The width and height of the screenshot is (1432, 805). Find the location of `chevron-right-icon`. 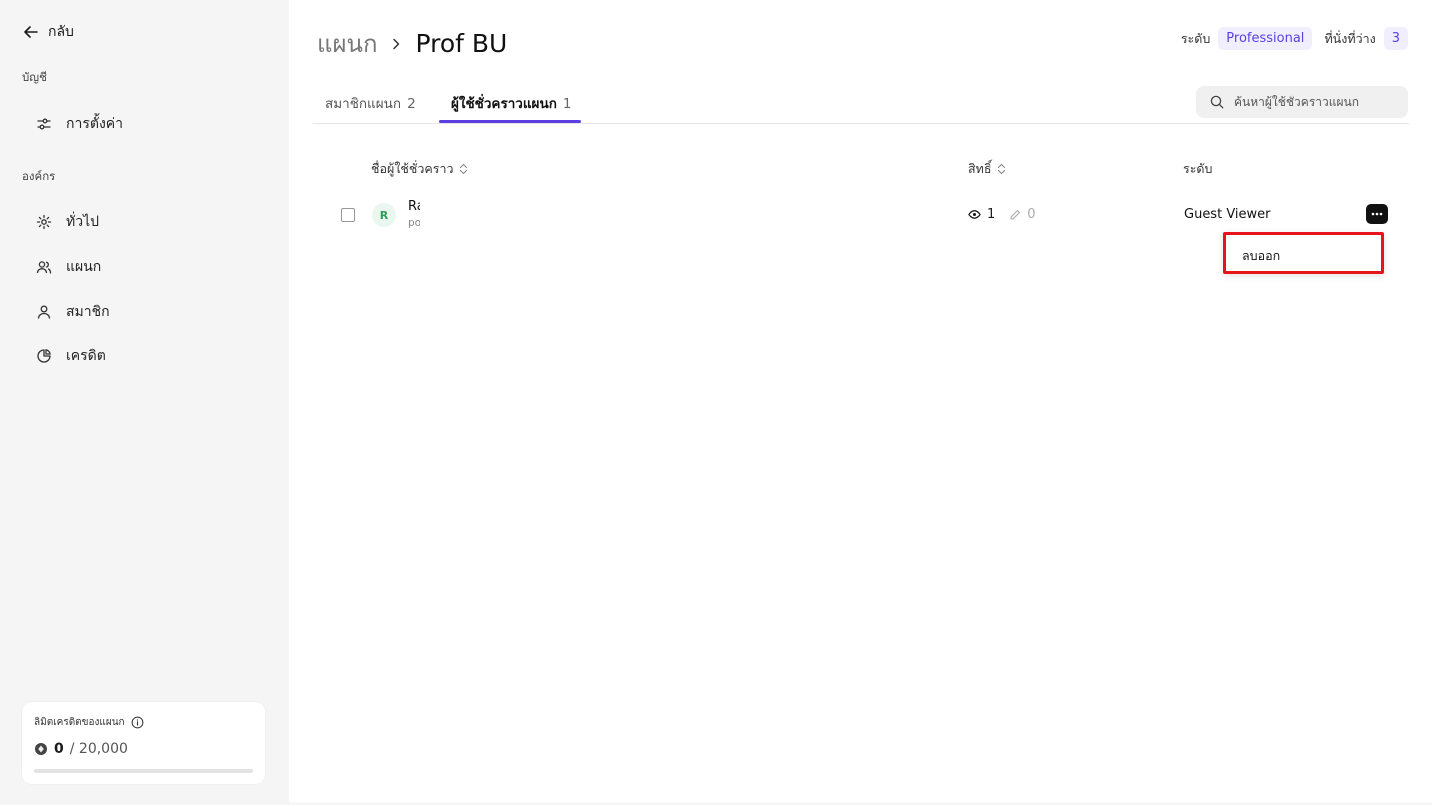

chevron-right-icon is located at coordinates (396, 43).